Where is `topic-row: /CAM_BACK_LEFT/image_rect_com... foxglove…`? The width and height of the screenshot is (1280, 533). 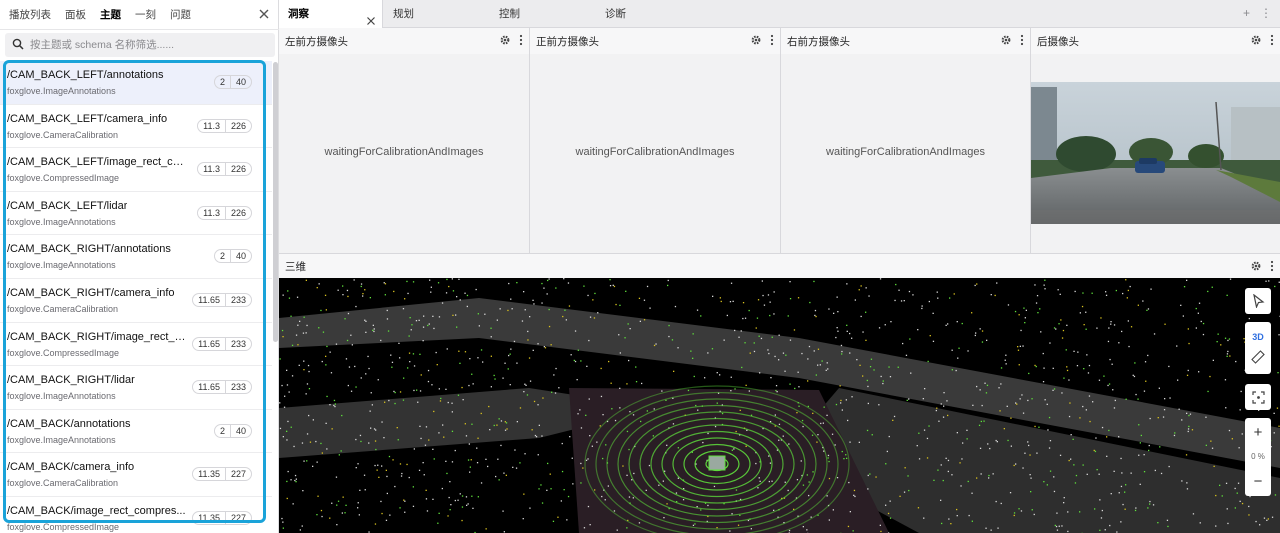 topic-row: /CAM_BACK_LEFT/image_rect_com... foxglove… is located at coordinates (136, 170).